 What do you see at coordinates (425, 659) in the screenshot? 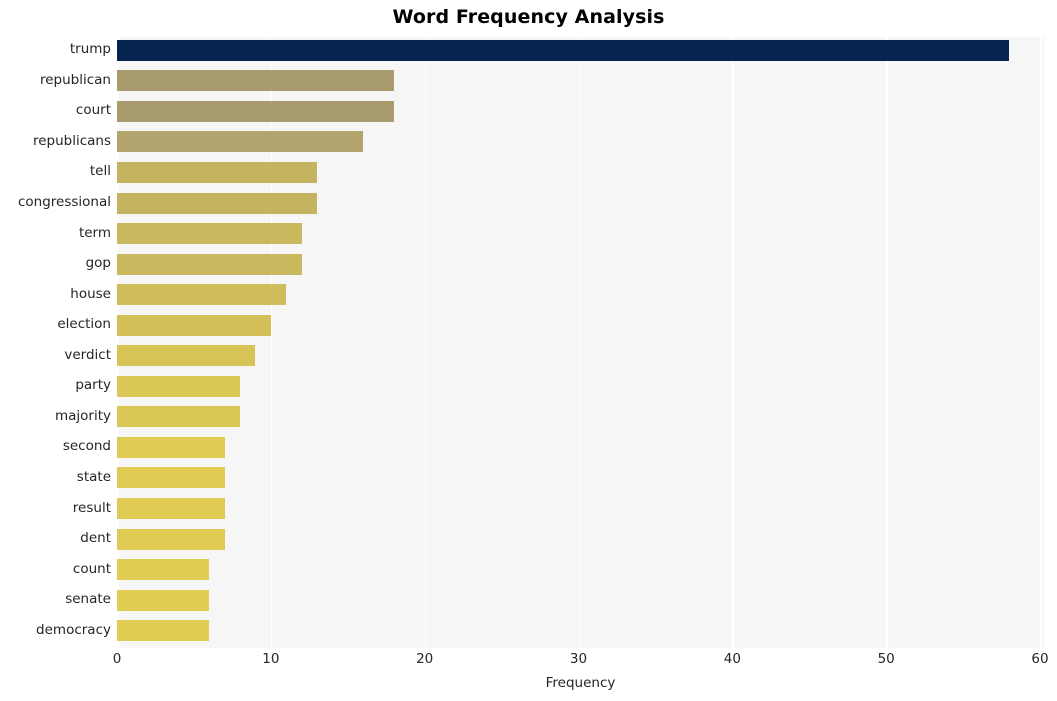
I see `x-tick-label-20: 20` at bounding box center [425, 659].